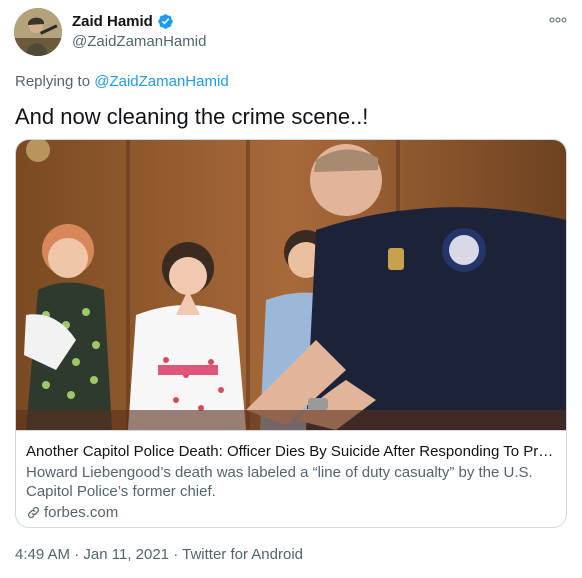 The image size is (582, 578). I want to click on replying-to: Replying to @ZaidZamanHamid, so click(122, 81).